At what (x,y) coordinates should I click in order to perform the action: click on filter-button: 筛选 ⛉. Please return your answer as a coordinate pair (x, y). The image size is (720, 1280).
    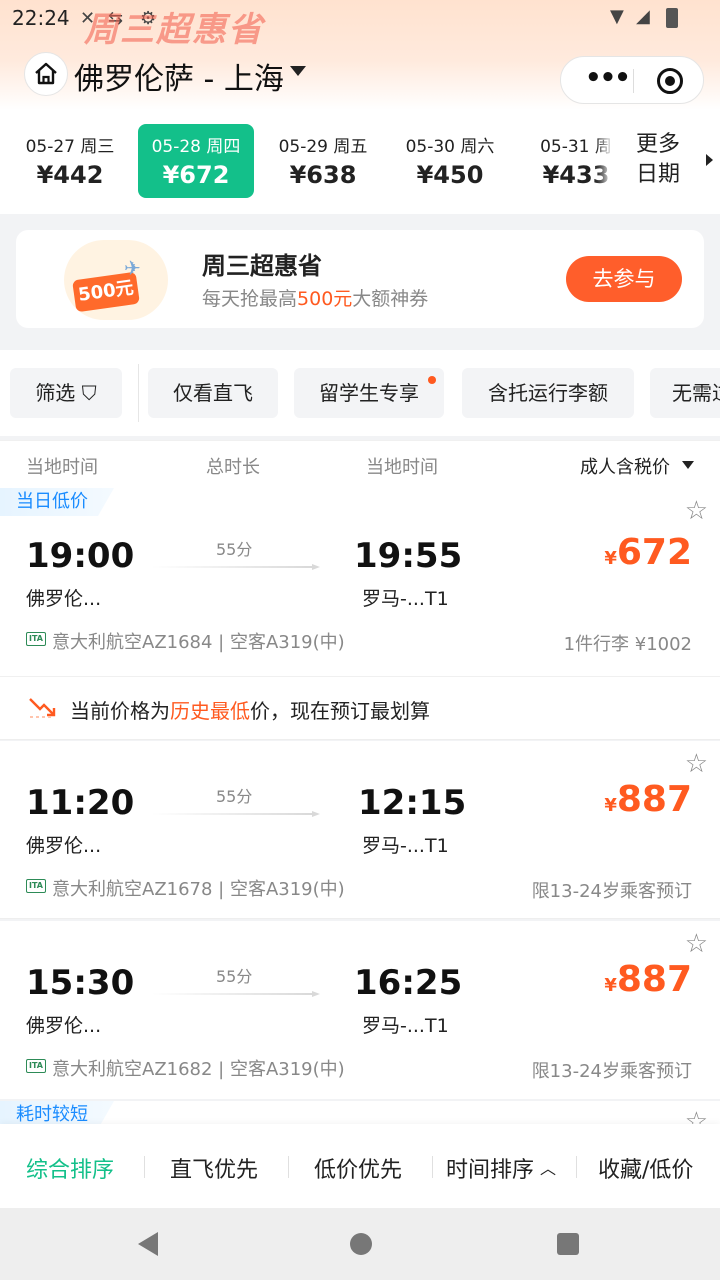
    Looking at the image, I should click on (66, 393).